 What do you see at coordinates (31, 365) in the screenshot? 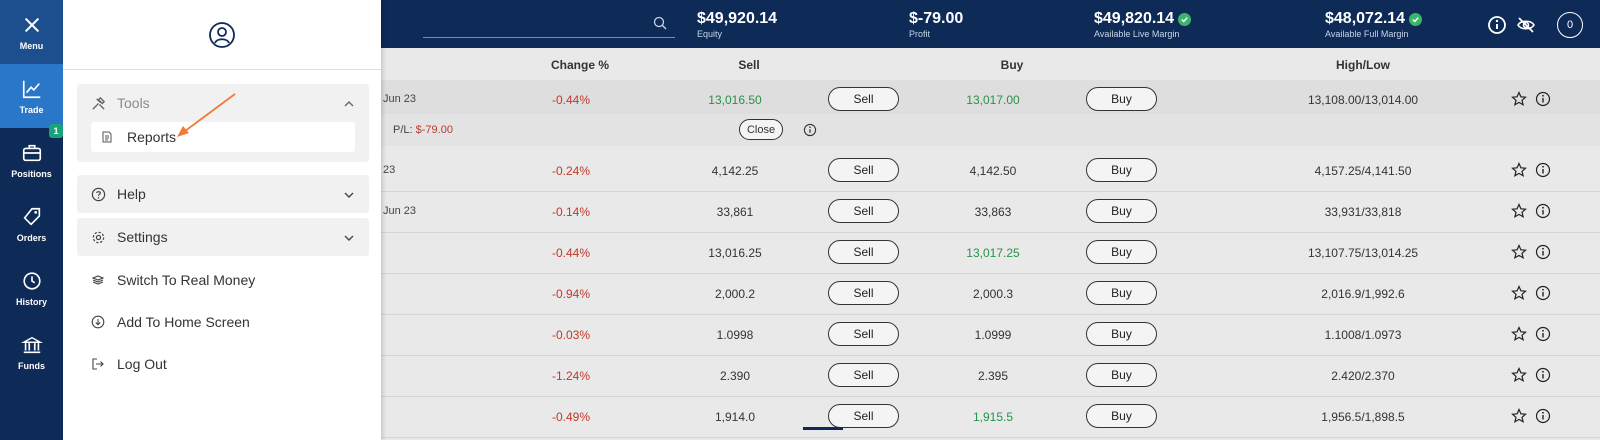
I see `nav-funds-label: Funds` at bounding box center [31, 365].